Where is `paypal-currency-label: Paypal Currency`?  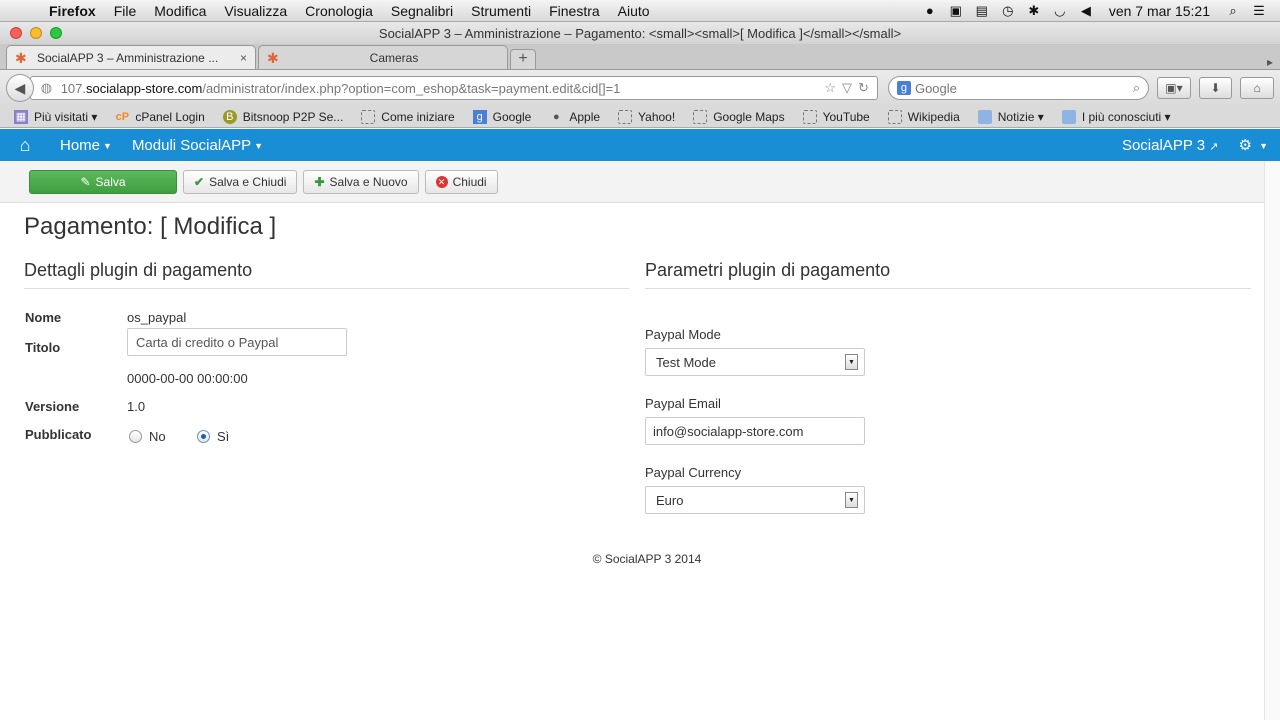
paypal-currency-label: Paypal Currency is located at coordinates (693, 472).